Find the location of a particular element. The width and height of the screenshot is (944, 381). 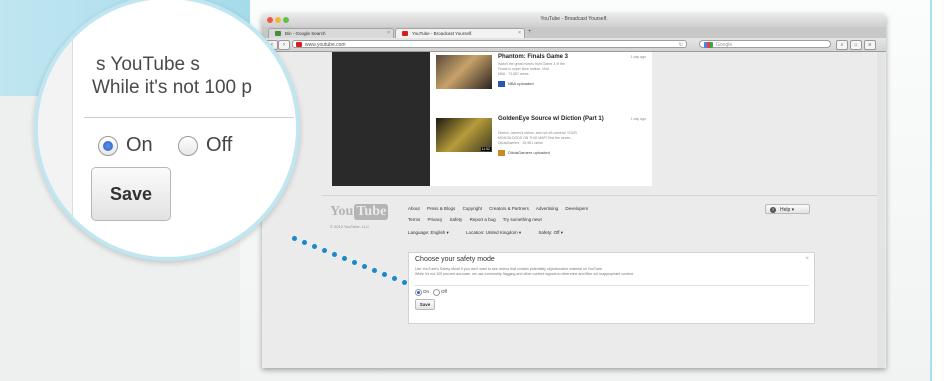

safety-dropdown: Safety: Off ▾ is located at coordinates (550, 232).